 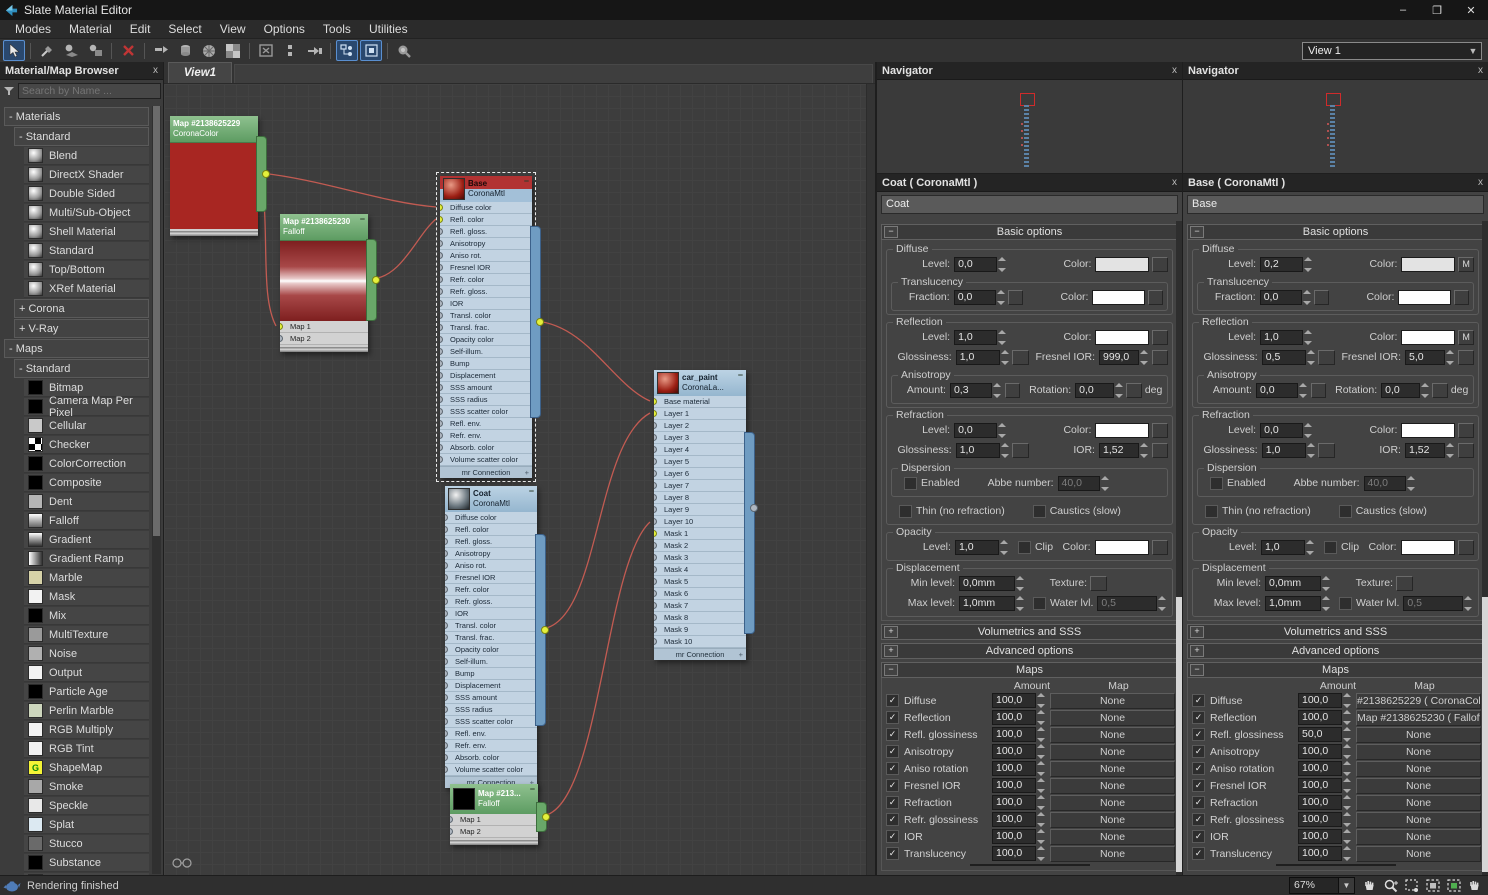 I want to click on browser-row: Noise, so click(x=86, y=654).